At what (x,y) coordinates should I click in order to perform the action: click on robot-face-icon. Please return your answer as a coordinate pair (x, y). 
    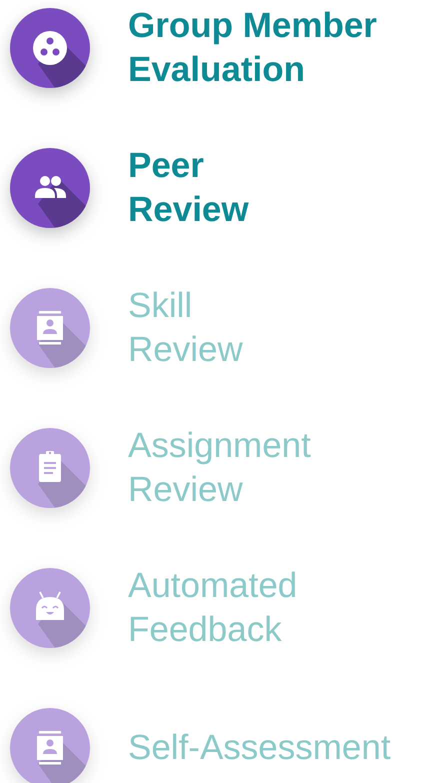
    Looking at the image, I should click on (50, 608).